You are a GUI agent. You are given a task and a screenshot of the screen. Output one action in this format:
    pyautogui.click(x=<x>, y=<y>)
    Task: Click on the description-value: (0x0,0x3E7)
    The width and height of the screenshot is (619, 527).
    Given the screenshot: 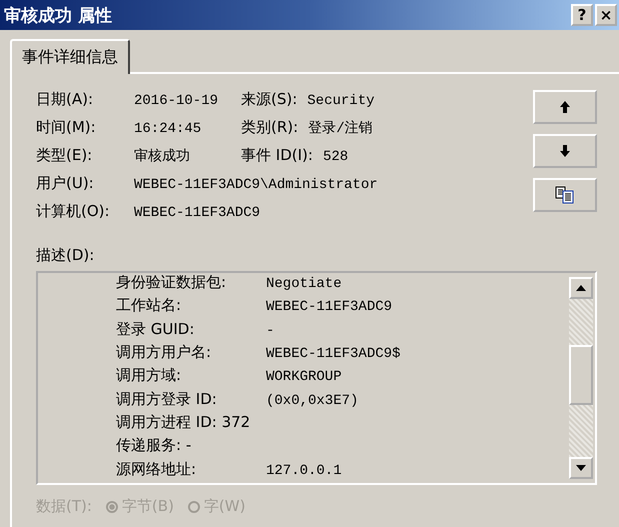 What is the action you would take?
    pyautogui.click(x=312, y=400)
    